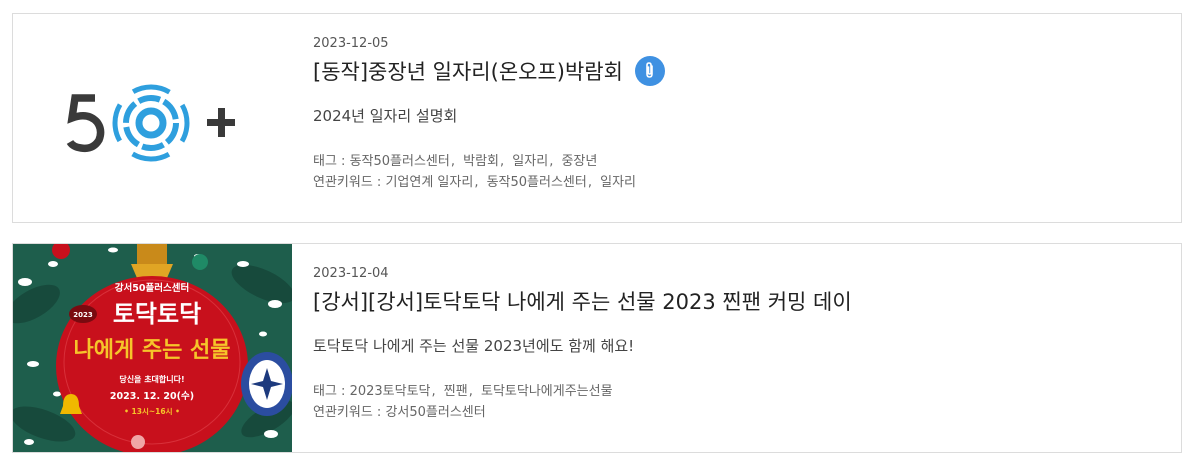 Image resolution: width=1197 pixels, height=462 pixels. What do you see at coordinates (151, 379) in the screenshot?
I see `poster-invite: 당신을 초대합니다!` at bounding box center [151, 379].